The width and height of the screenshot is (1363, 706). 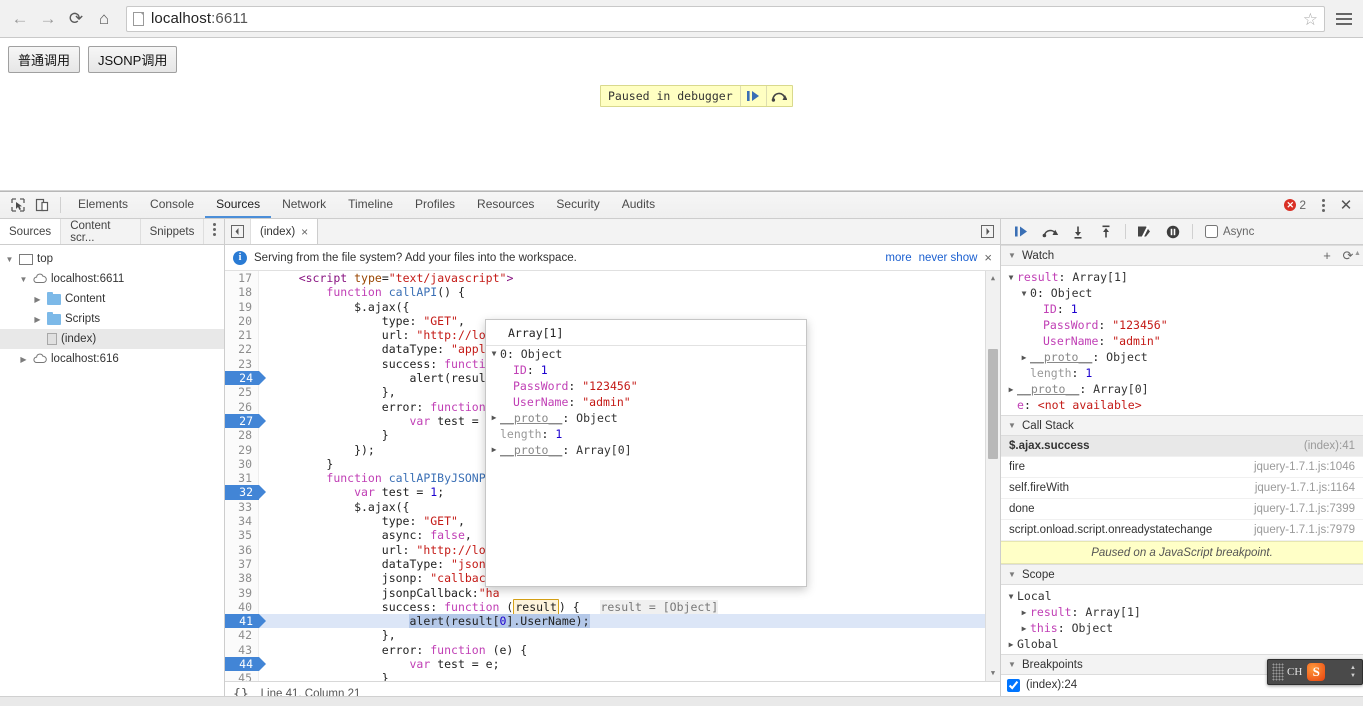 What do you see at coordinates (242, 578) in the screenshot?
I see `line-number: 38` at bounding box center [242, 578].